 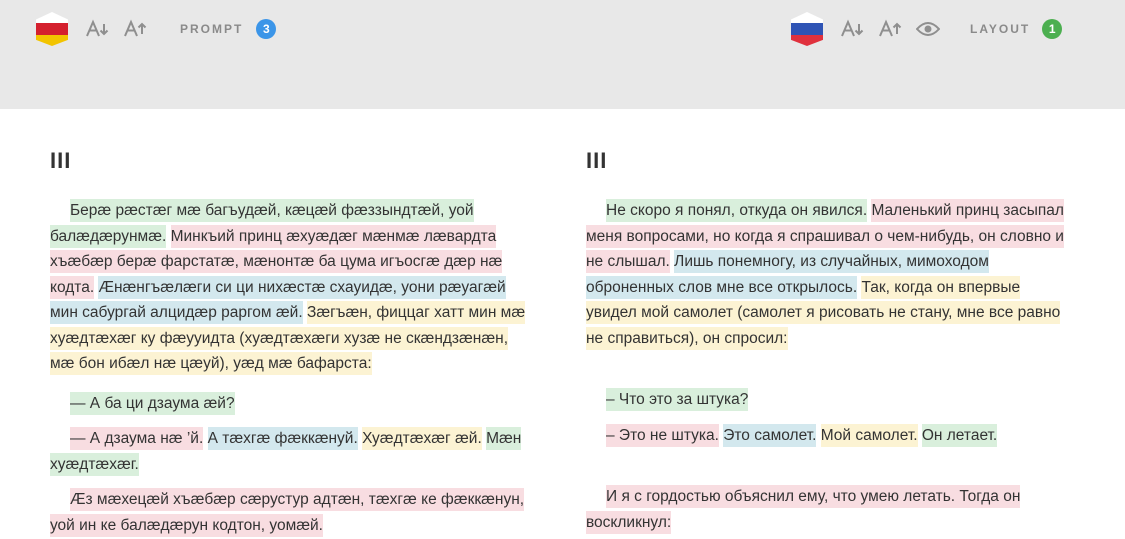 What do you see at coordinates (137, 438) in the screenshot?
I see `sentence: — А дзаума нæ ’й.` at bounding box center [137, 438].